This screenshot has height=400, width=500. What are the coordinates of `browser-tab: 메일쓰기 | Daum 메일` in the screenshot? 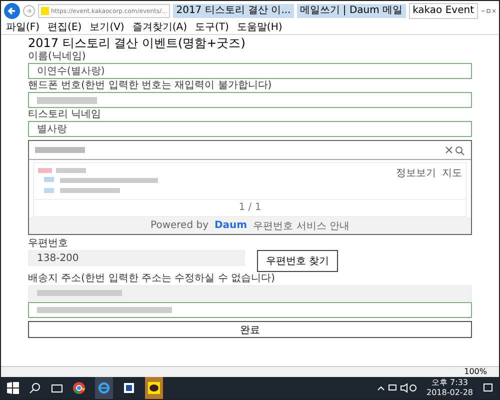 It's located at (351, 11).